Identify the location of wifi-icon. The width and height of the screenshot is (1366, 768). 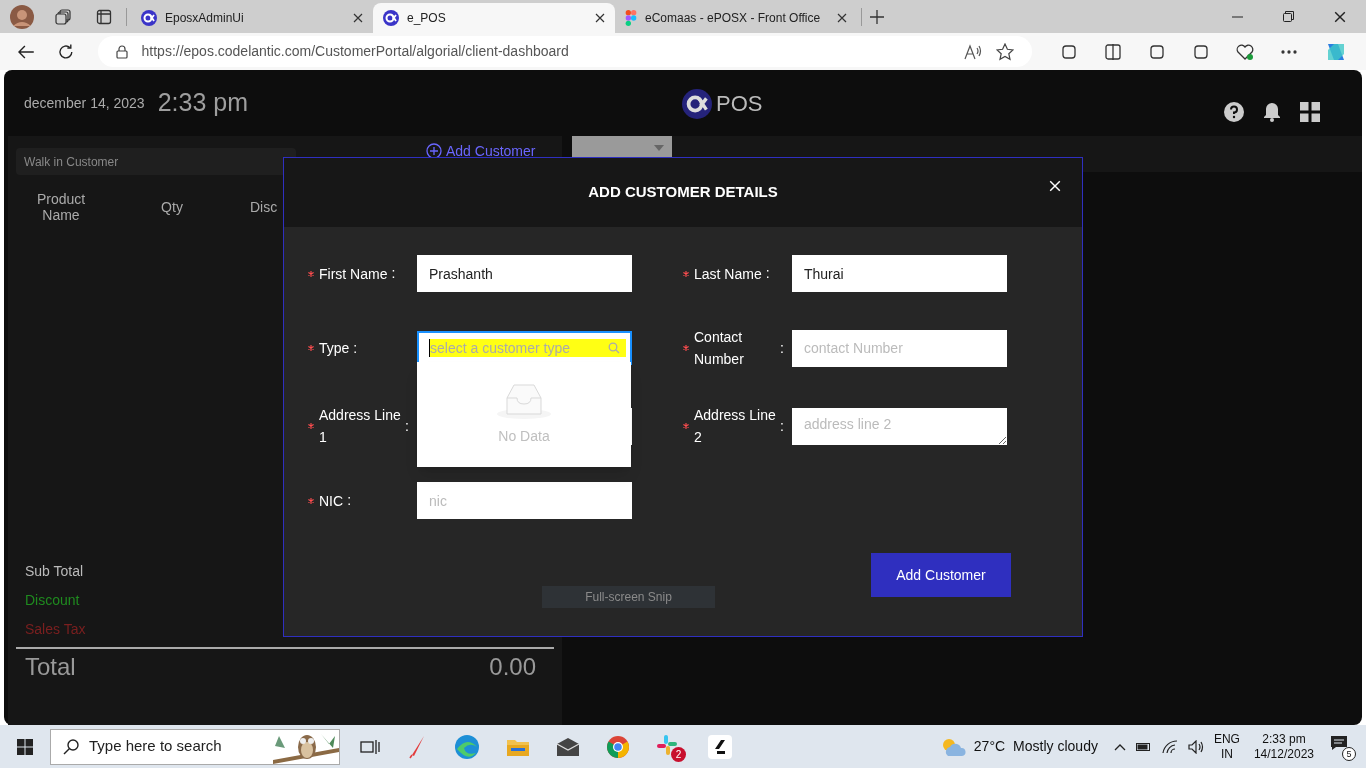
(1169, 746).